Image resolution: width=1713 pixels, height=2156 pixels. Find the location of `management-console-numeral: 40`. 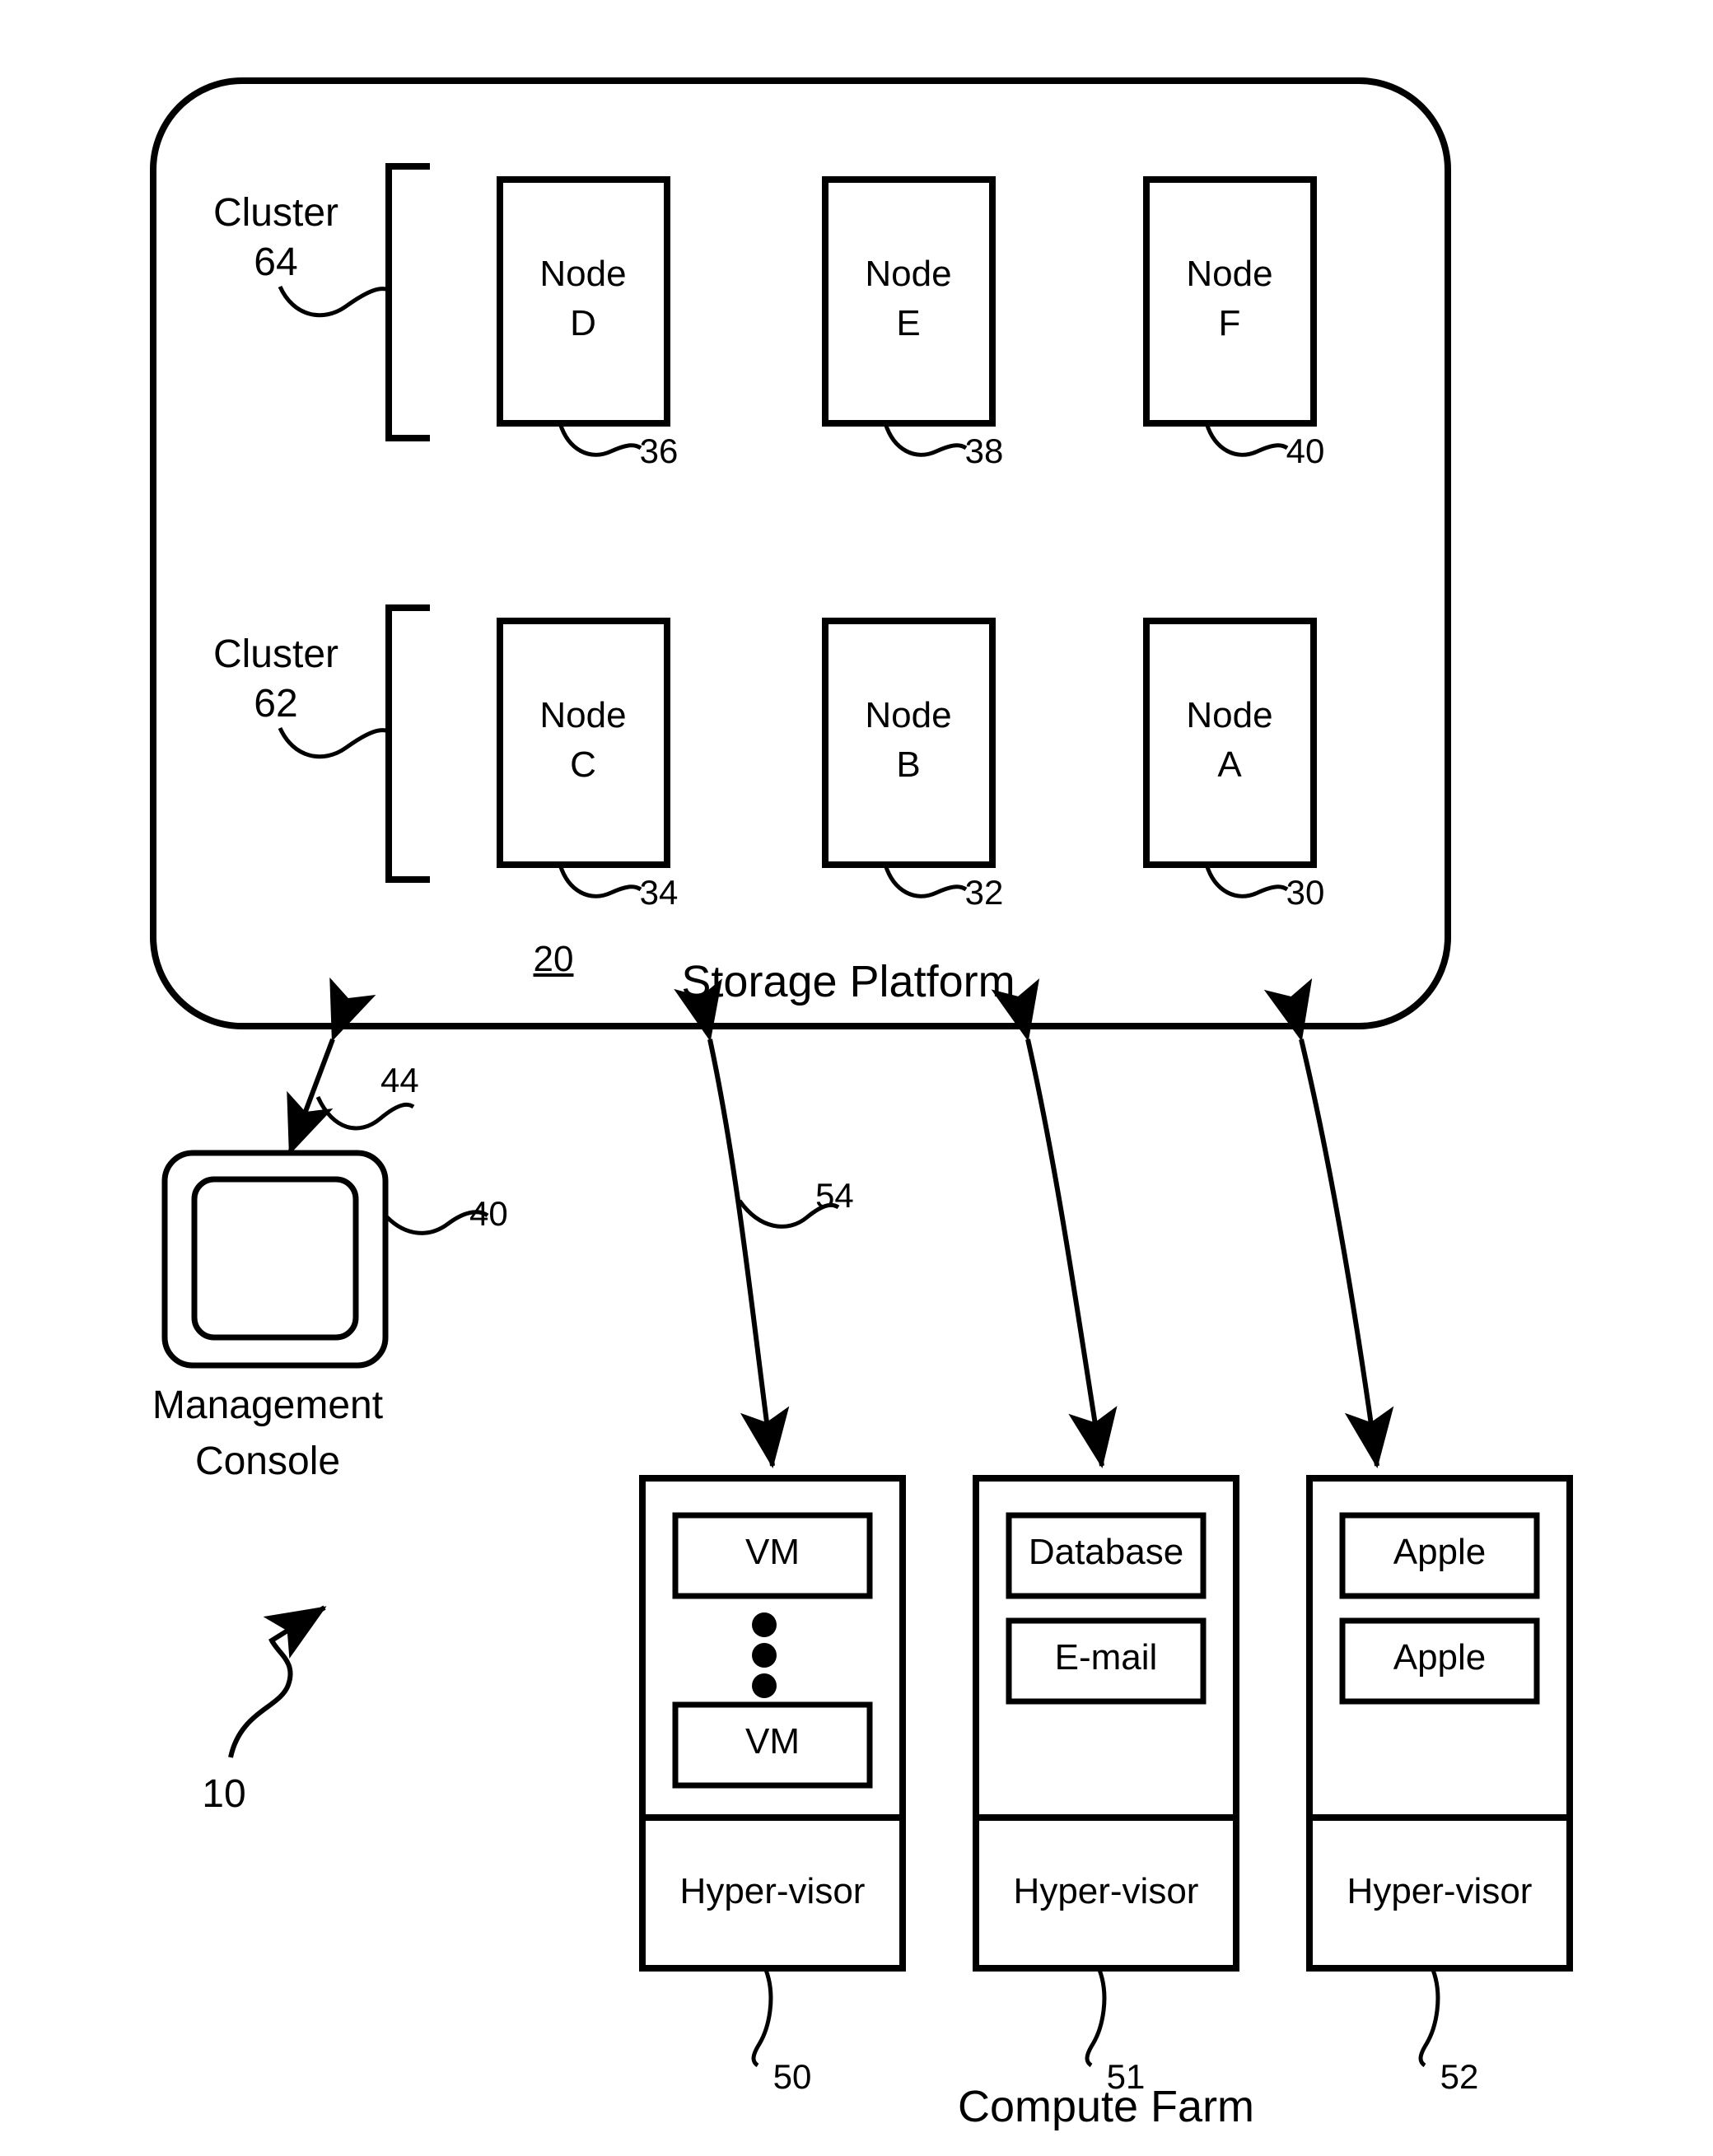

management-console-numeral: 40 is located at coordinates (488, 1213).